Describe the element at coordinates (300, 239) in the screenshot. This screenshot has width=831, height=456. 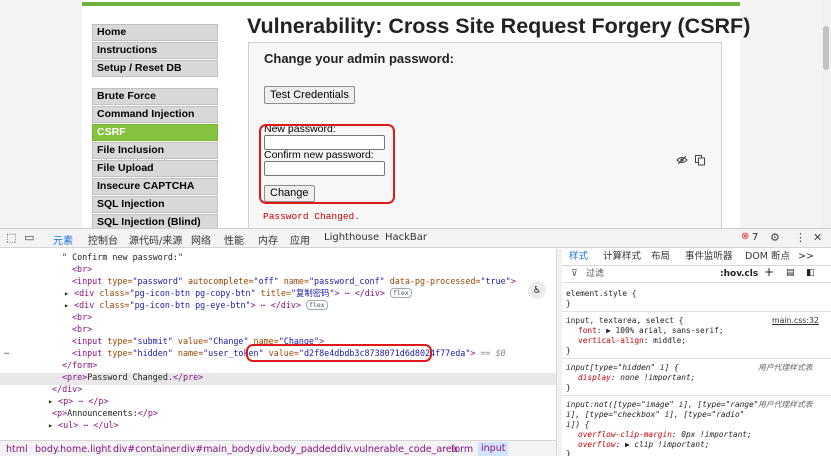
I see `tab-application: 应用` at that location.